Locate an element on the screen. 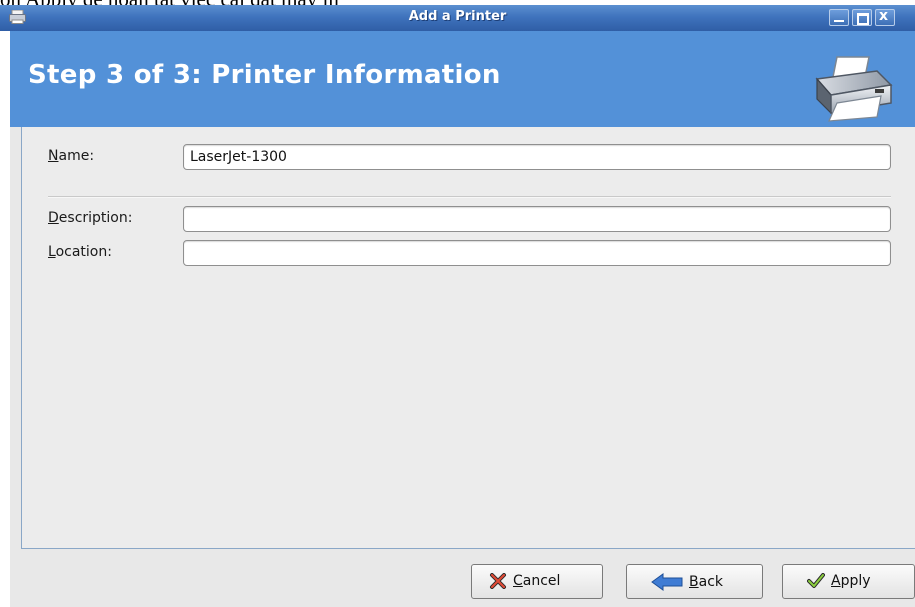 The height and width of the screenshot is (607, 915). cancel-label: Cancel is located at coordinates (537, 581).